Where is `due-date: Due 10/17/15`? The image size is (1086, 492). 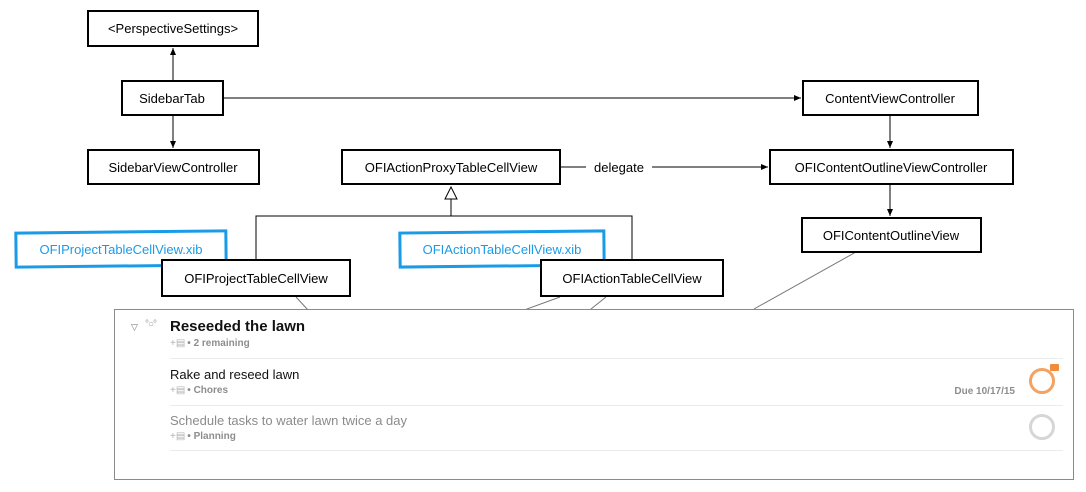 due-date: Due 10/17/15 is located at coordinates (984, 391).